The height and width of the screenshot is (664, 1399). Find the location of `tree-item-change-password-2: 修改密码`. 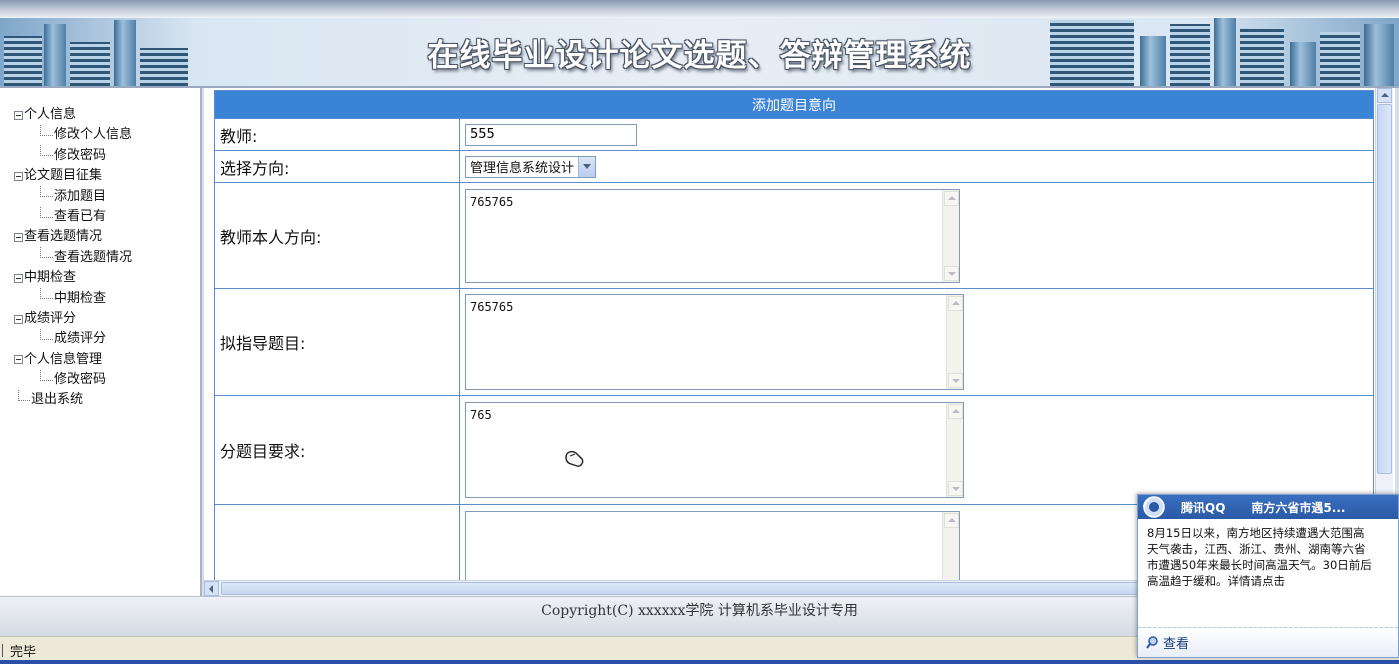

tree-item-change-password-2: 修改密码 is located at coordinates (107, 379).